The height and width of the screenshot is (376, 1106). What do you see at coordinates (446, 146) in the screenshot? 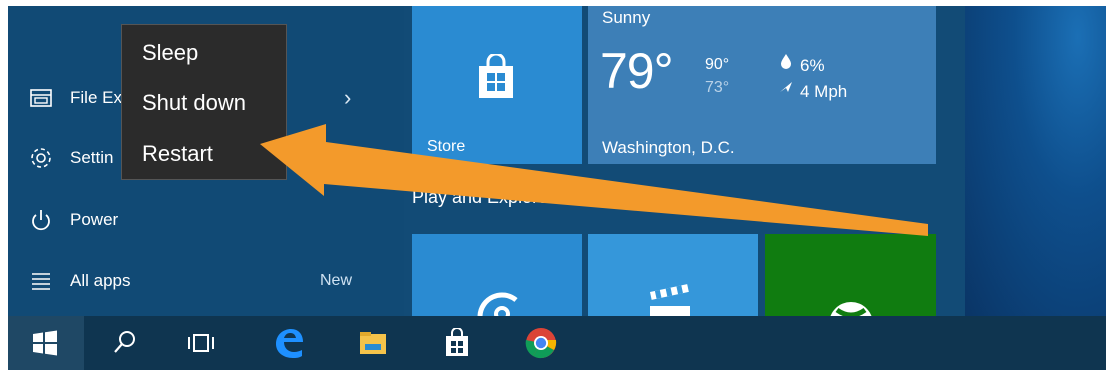
I see `tile-label: Store` at bounding box center [446, 146].